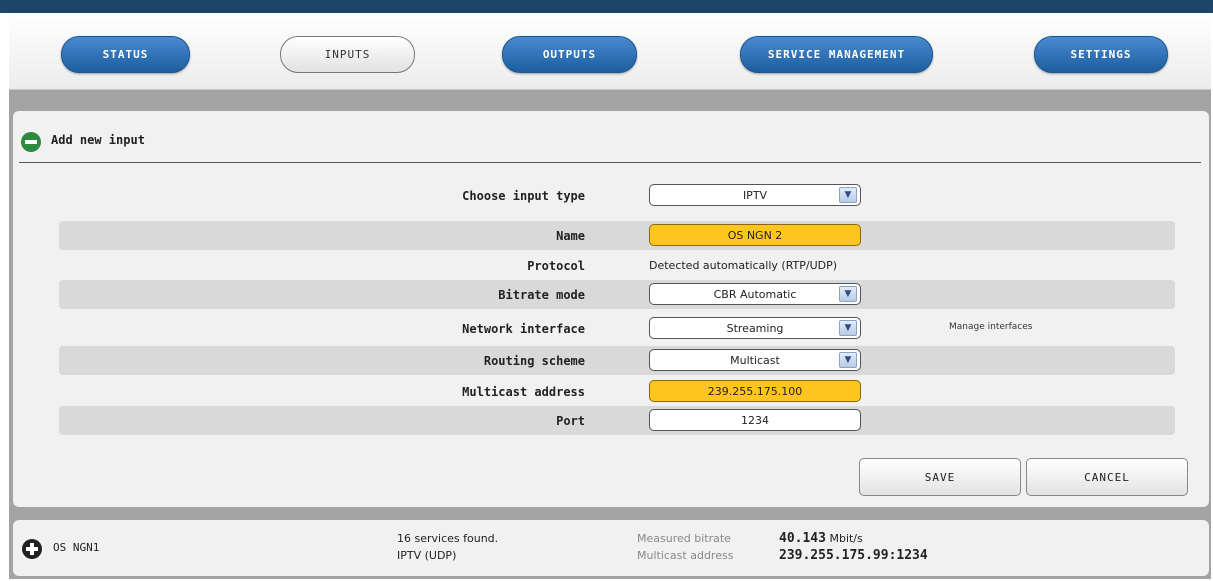  What do you see at coordinates (347, 54) in the screenshot?
I see `nav-inputs-button: INPUTS` at bounding box center [347, 54].